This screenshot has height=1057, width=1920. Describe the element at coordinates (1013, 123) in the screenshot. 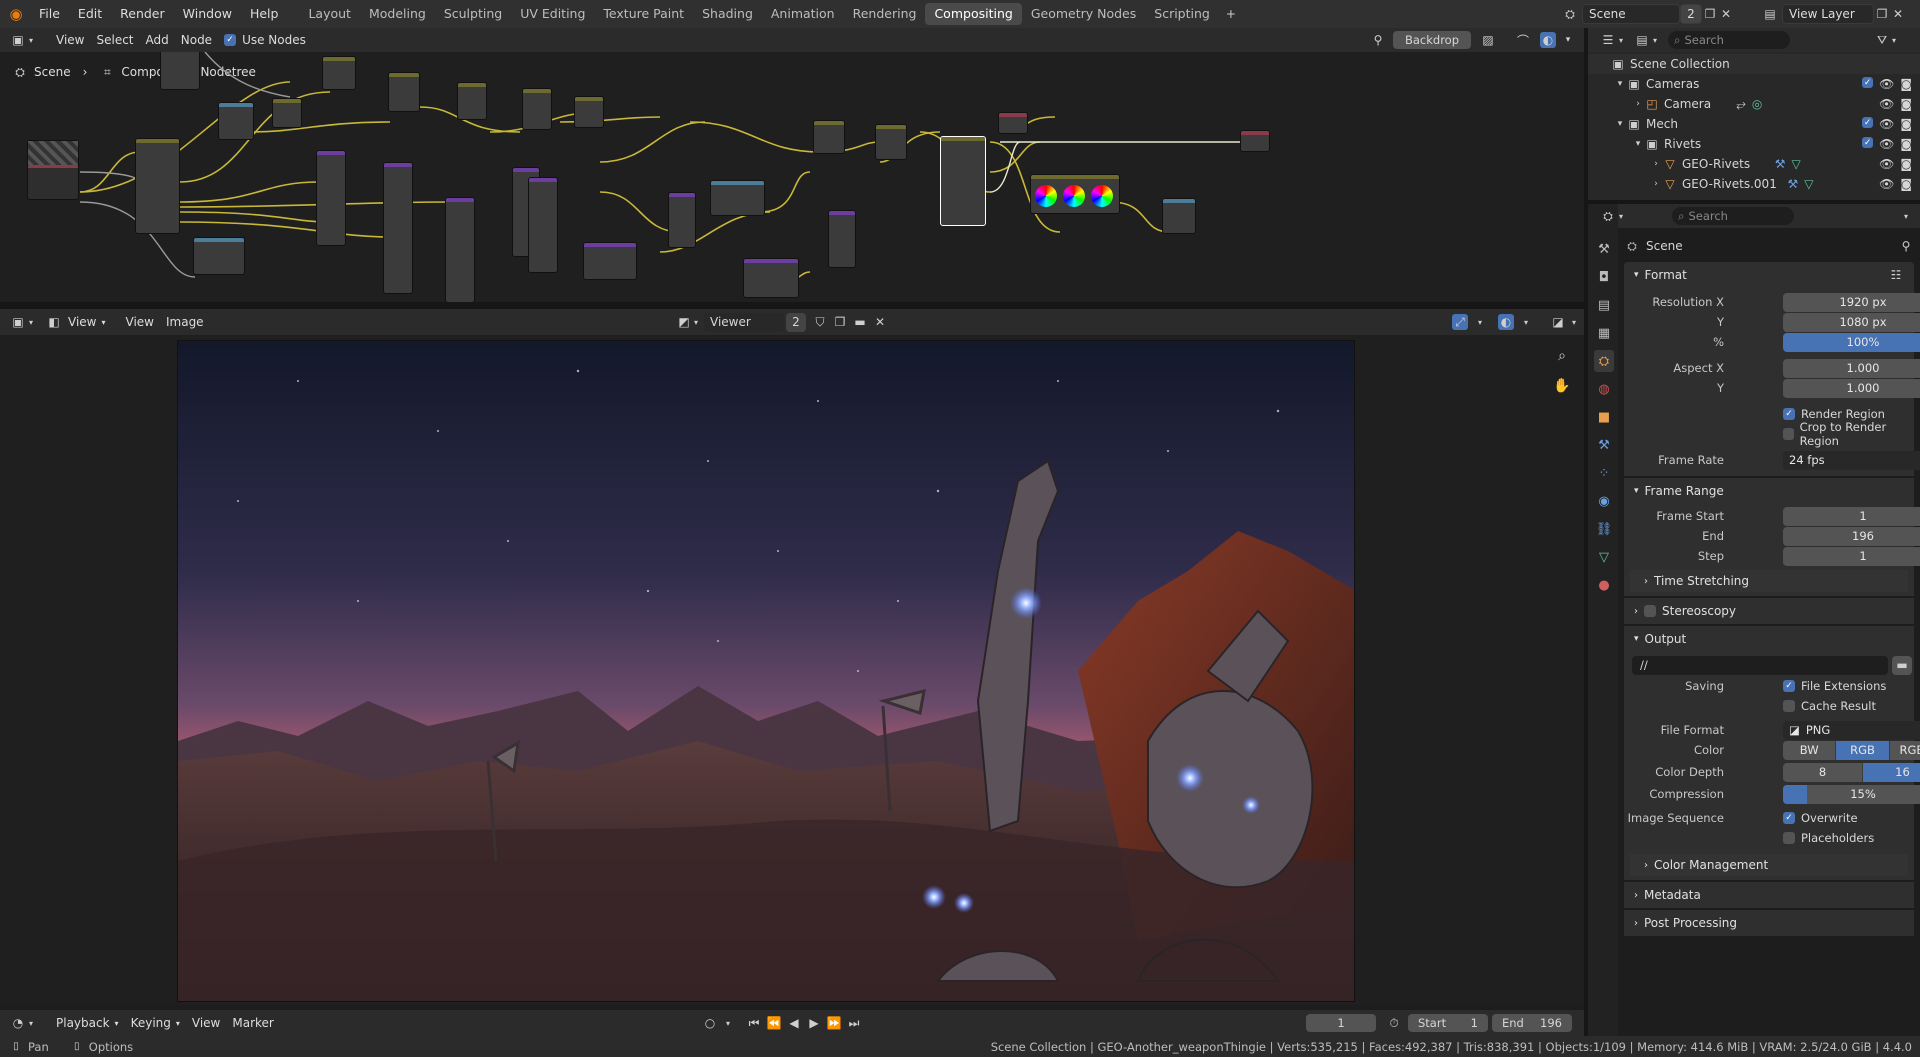

I see `node-viewer` at that location.